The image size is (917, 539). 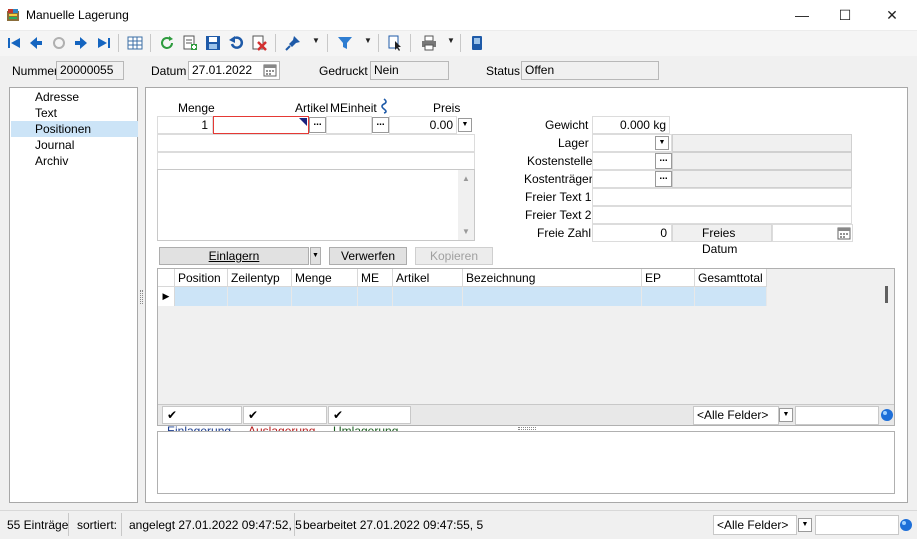 I want to click on col-header-me: ME, so click(x=375, y=278).